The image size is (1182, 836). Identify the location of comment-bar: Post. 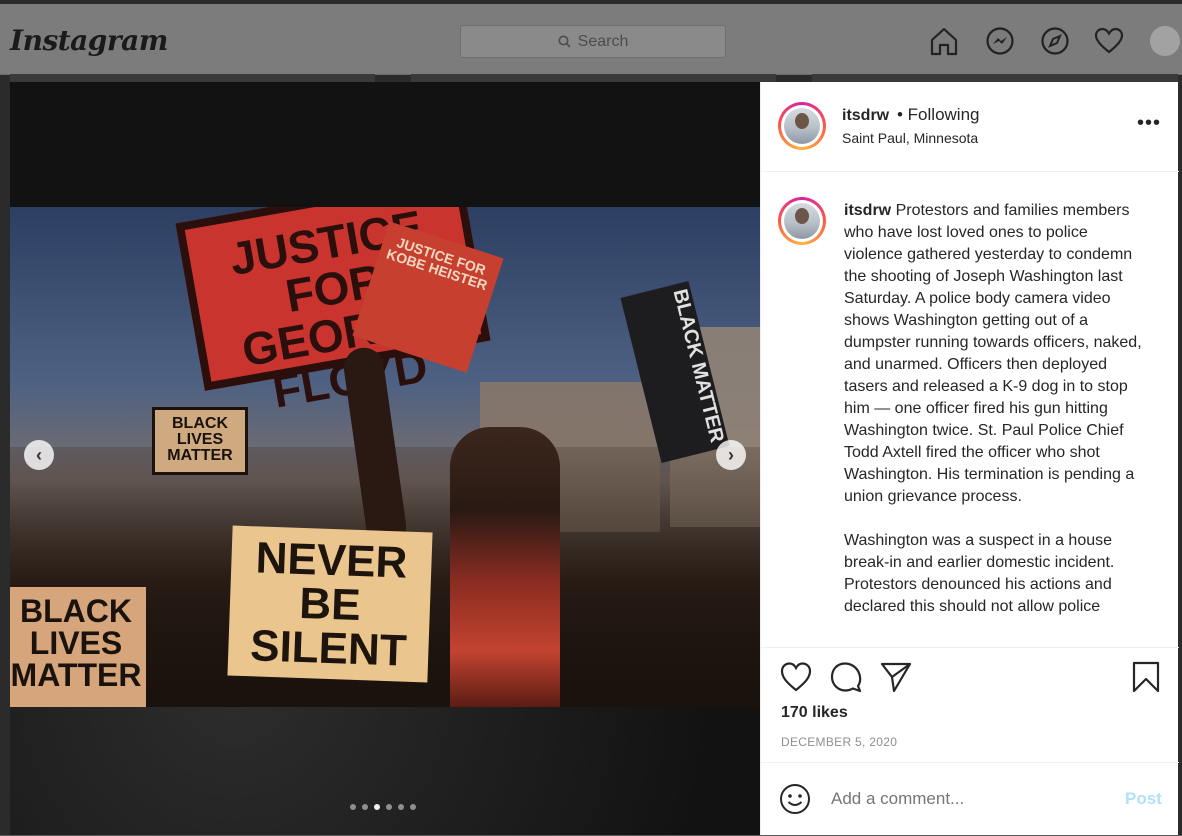
(970, 799).